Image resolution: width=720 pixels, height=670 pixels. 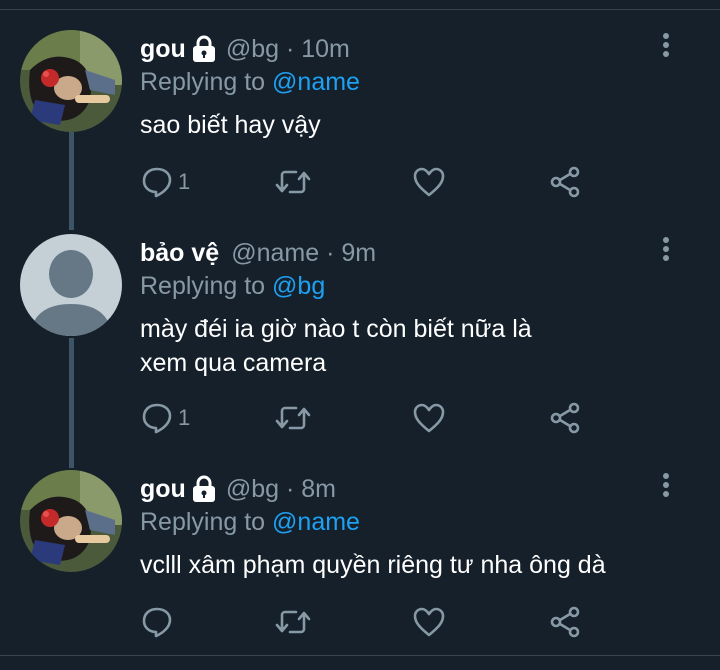 I want to click on replying-to: Replying to @bg, so click(x=232, y=286).